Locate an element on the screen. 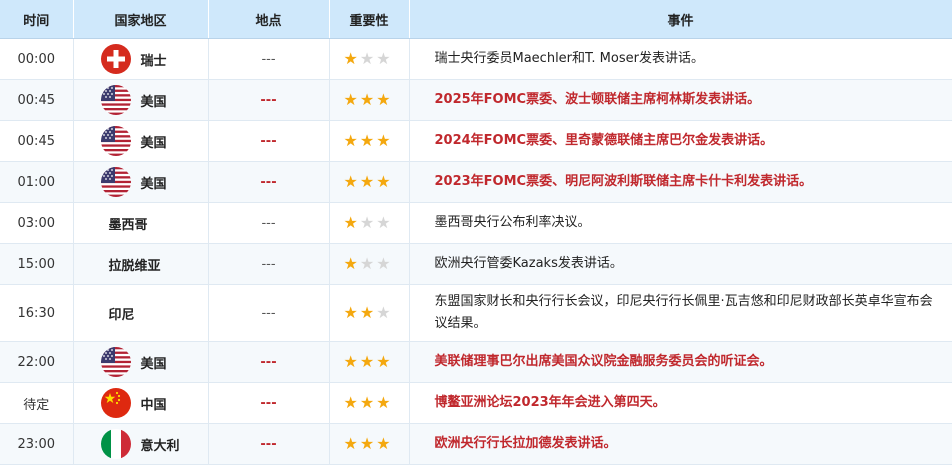 This screenshot has height=470, width=952. country-cell: 瑞士 is located at coordinates (141, 59).